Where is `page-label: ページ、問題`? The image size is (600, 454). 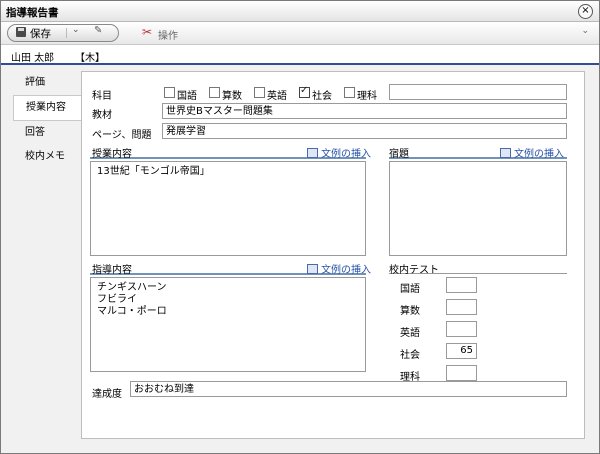
page-label: ページ、問題 is located at coordinates (122, 135).